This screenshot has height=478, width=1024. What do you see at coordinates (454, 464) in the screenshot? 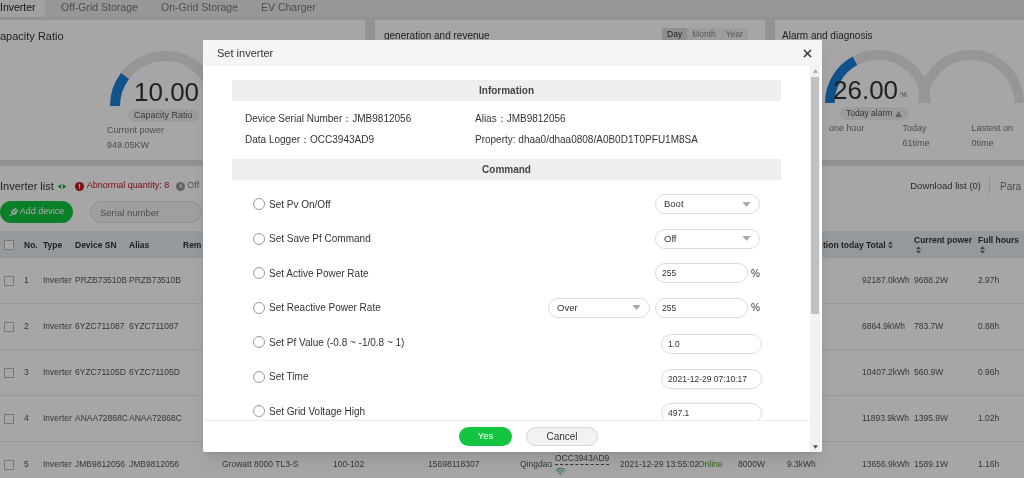
I see `table-cell: 15698118307` at bounding box center [454, 464].